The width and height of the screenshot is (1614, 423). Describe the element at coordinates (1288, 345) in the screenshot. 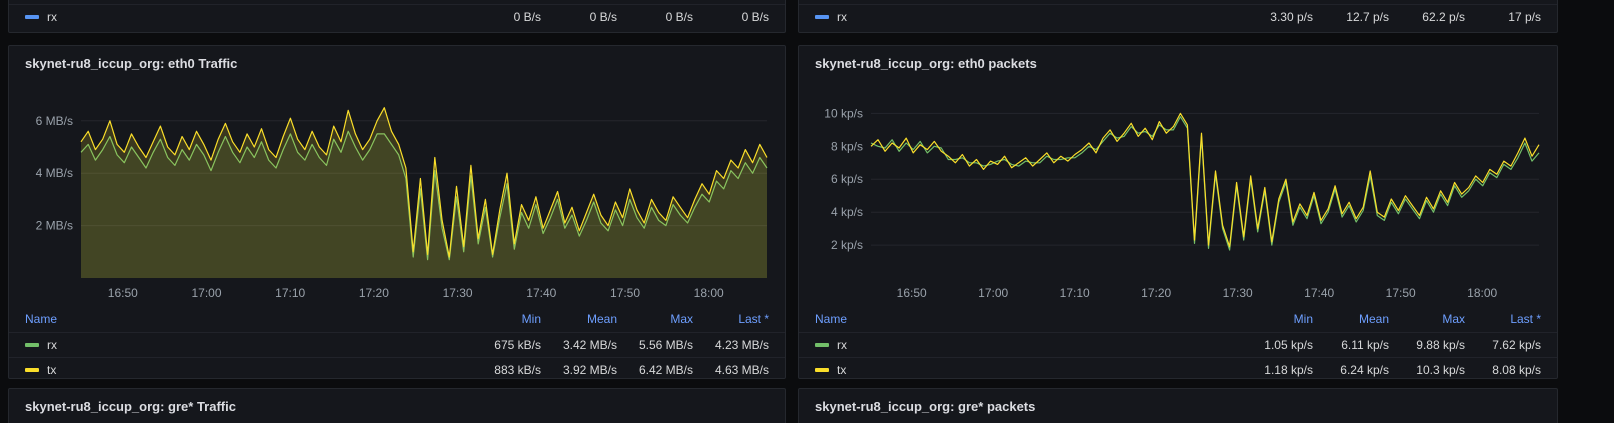

I see `legend-value-min: 1.05 kp/s` at that location.